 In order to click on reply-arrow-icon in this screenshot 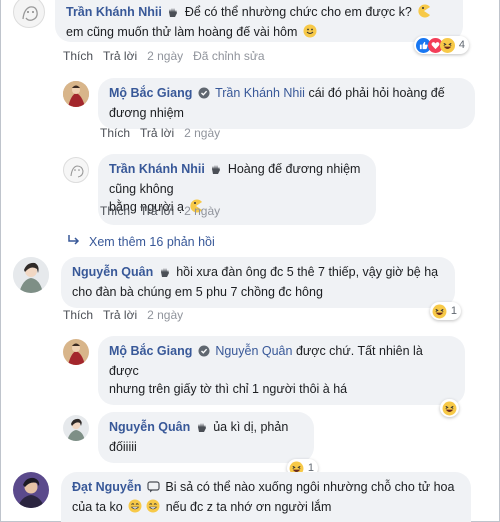, I will do `click(74, 241)`.